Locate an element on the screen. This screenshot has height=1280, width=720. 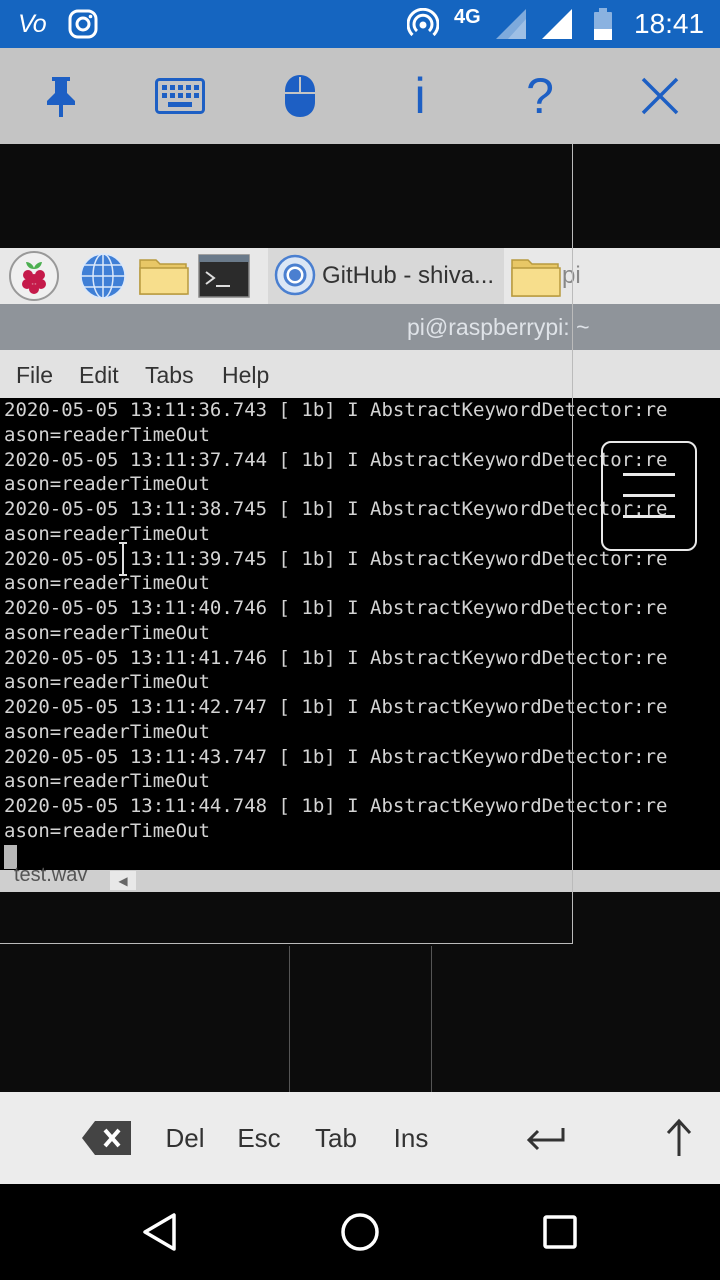
terminal-icon is located at coordinates (224, 276).